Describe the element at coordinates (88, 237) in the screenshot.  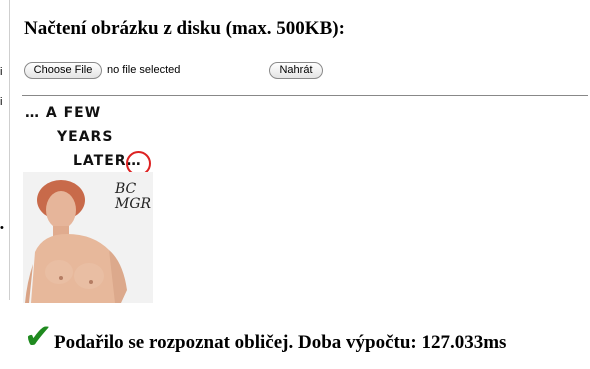
I see `photo: BC MGR` at that location.